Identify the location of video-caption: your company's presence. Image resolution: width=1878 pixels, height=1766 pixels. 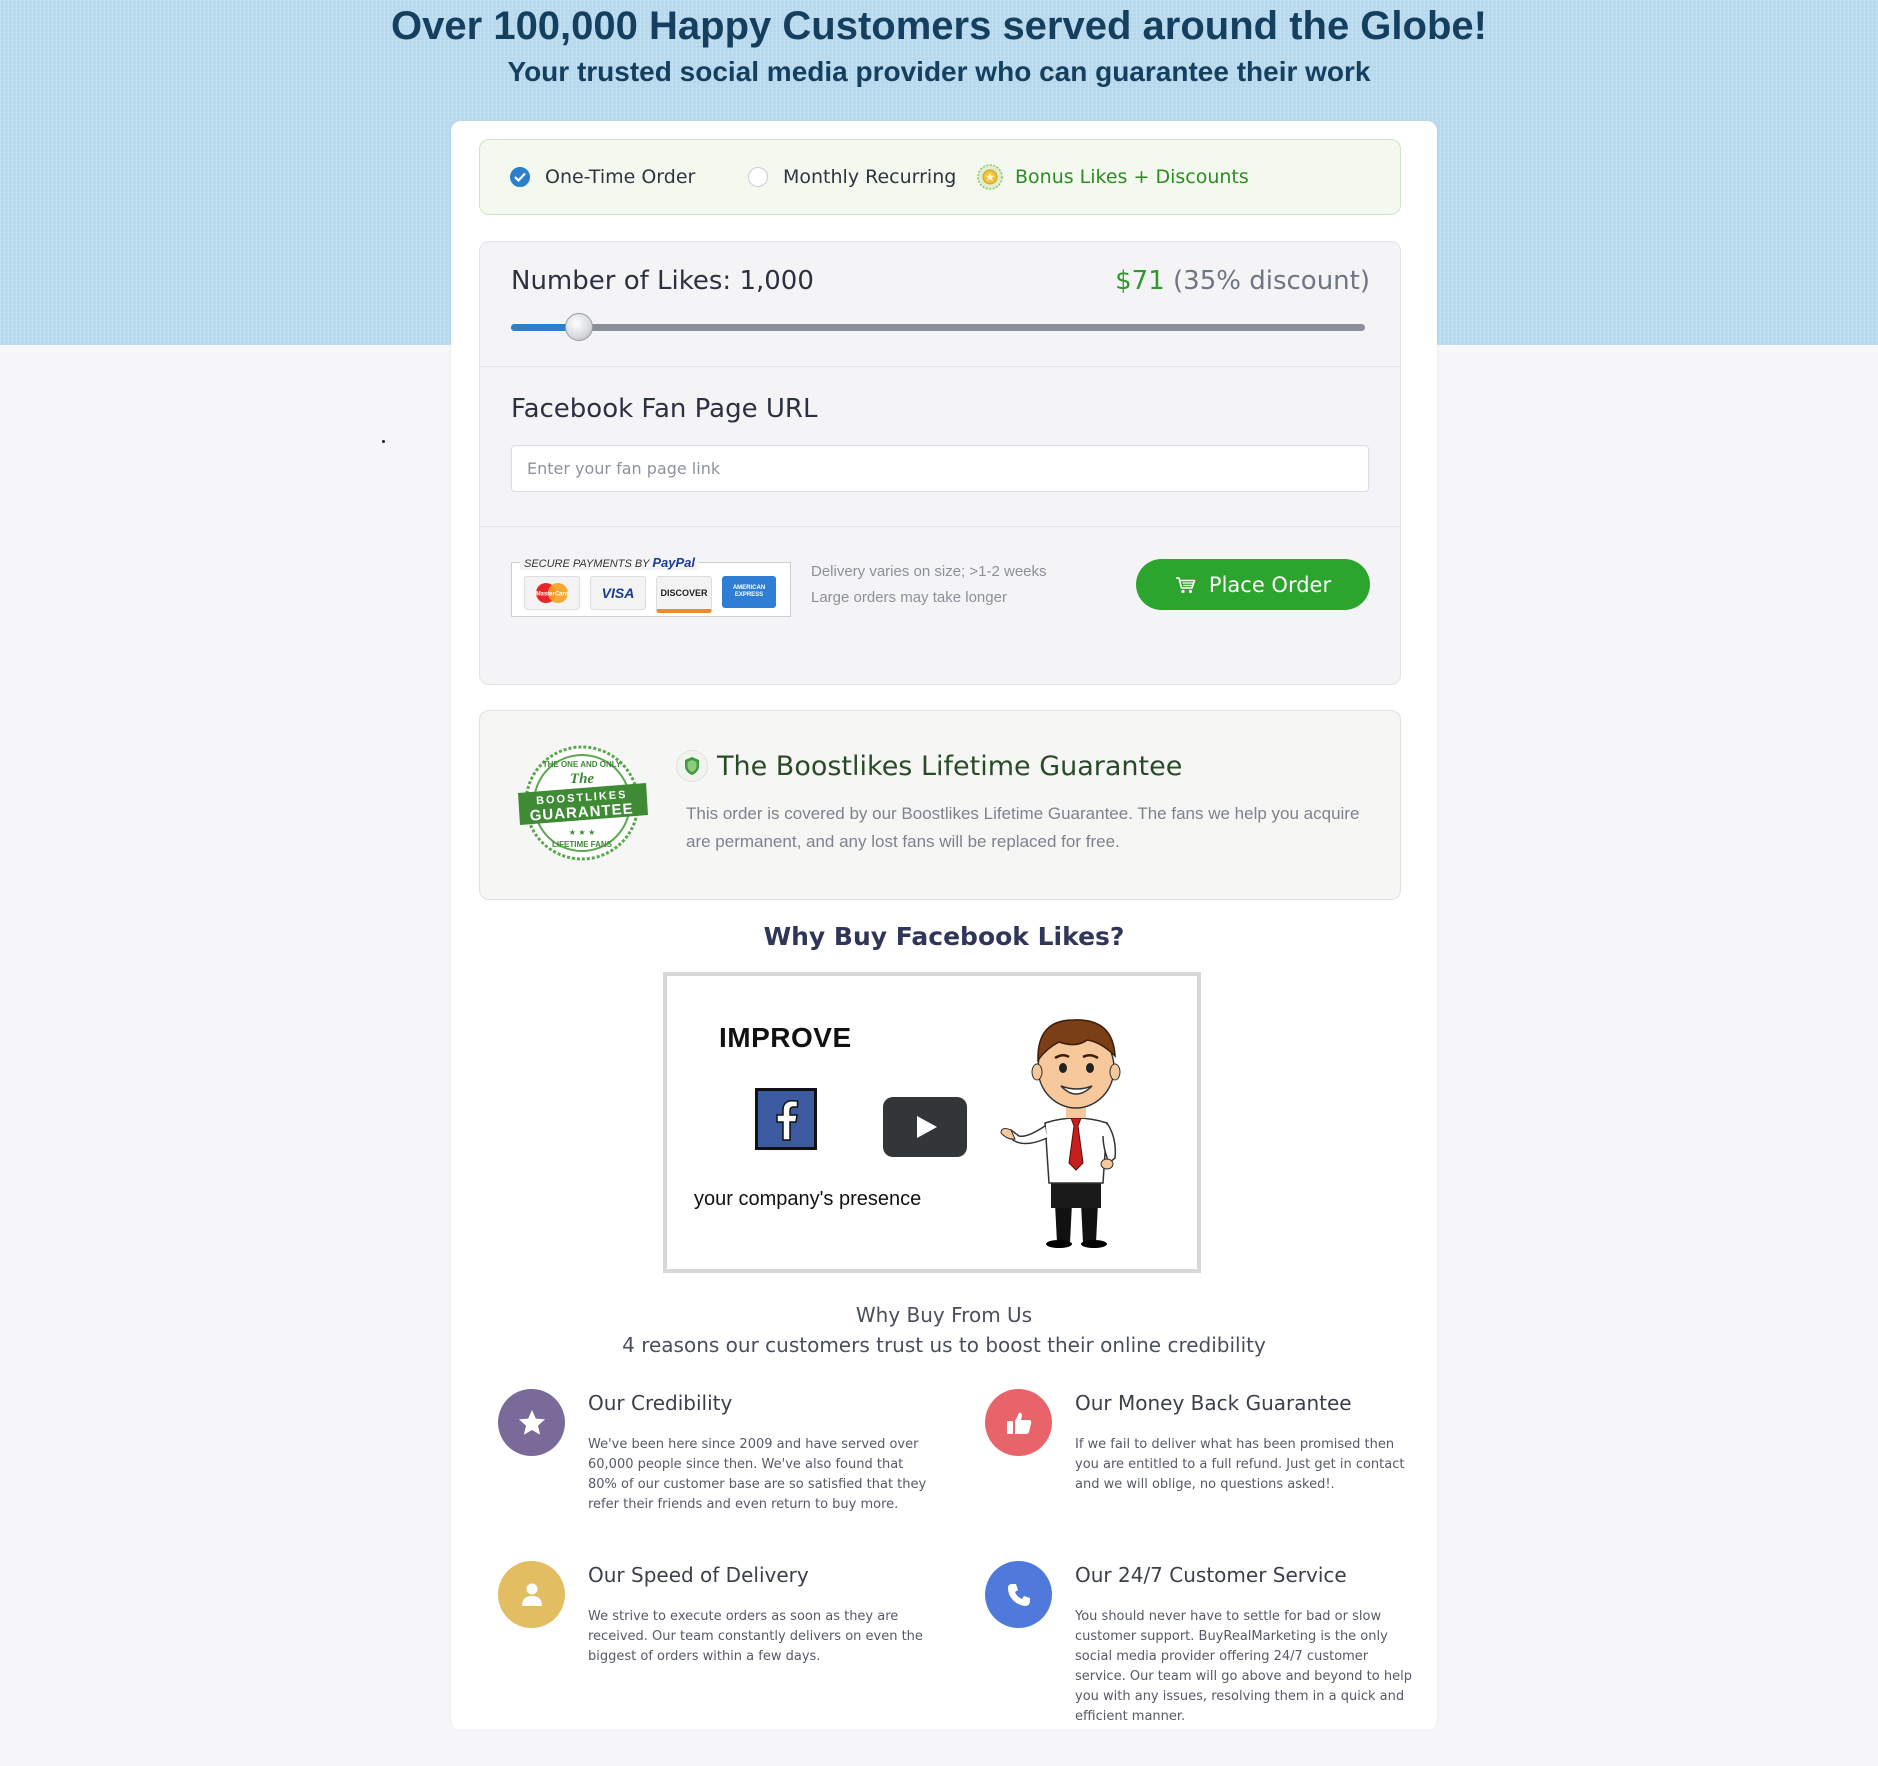
(808, 1199).